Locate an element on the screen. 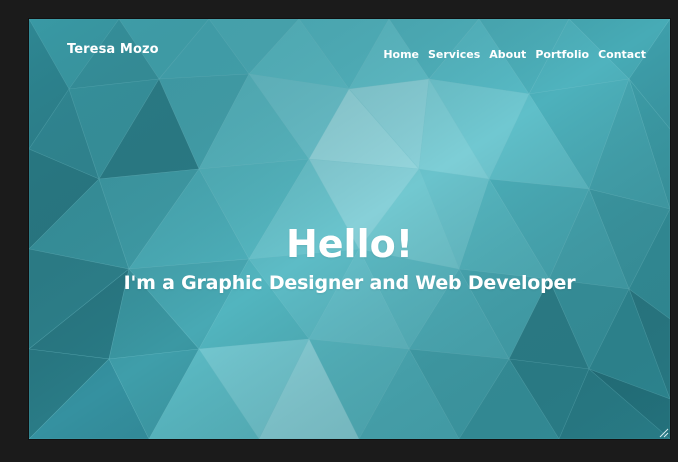  nav-item-home: Home is located at coordinates (401, 52).